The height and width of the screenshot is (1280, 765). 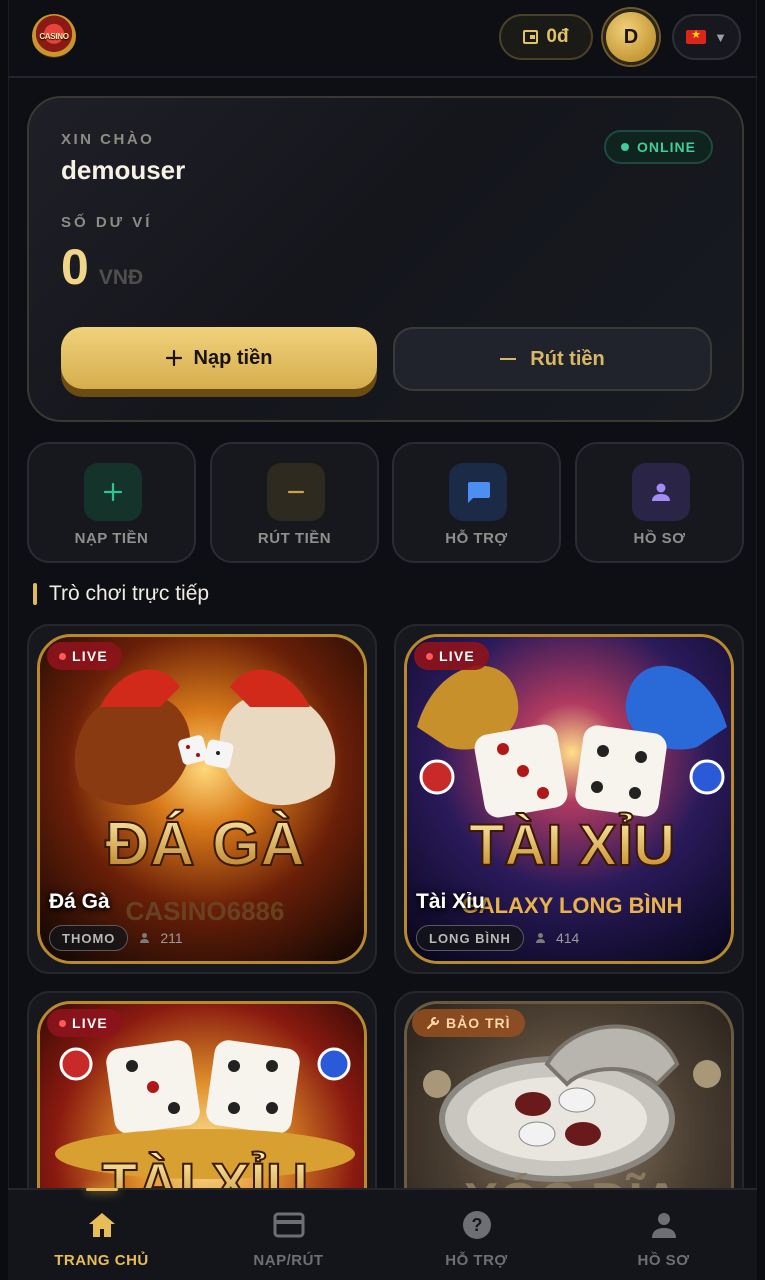 I want to click on quick-action-label: HỒ SƠ, so click(x=659, y=538).